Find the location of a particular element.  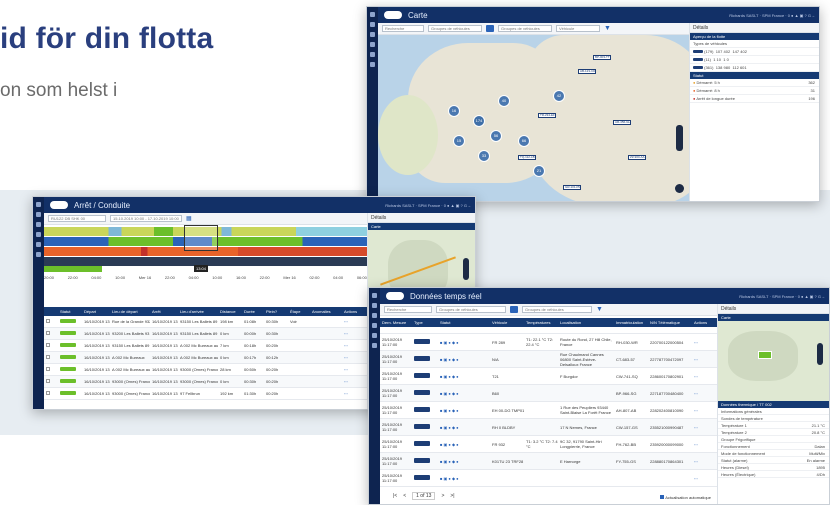

status-row: ● Arrêt de longue durée 196 is located at coordinates (754, 99).